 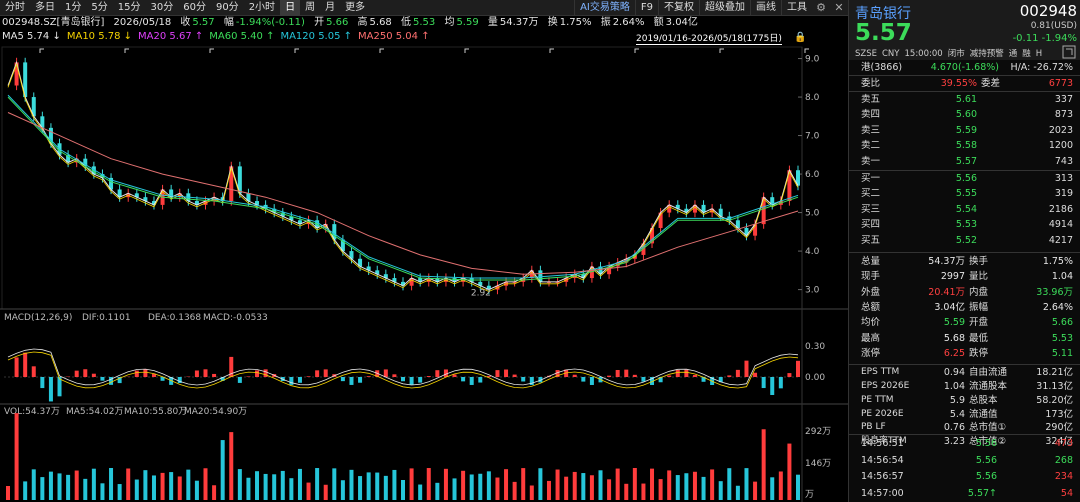 I want to click on stock-code-large: 002948, so click(x=1048, y=11).